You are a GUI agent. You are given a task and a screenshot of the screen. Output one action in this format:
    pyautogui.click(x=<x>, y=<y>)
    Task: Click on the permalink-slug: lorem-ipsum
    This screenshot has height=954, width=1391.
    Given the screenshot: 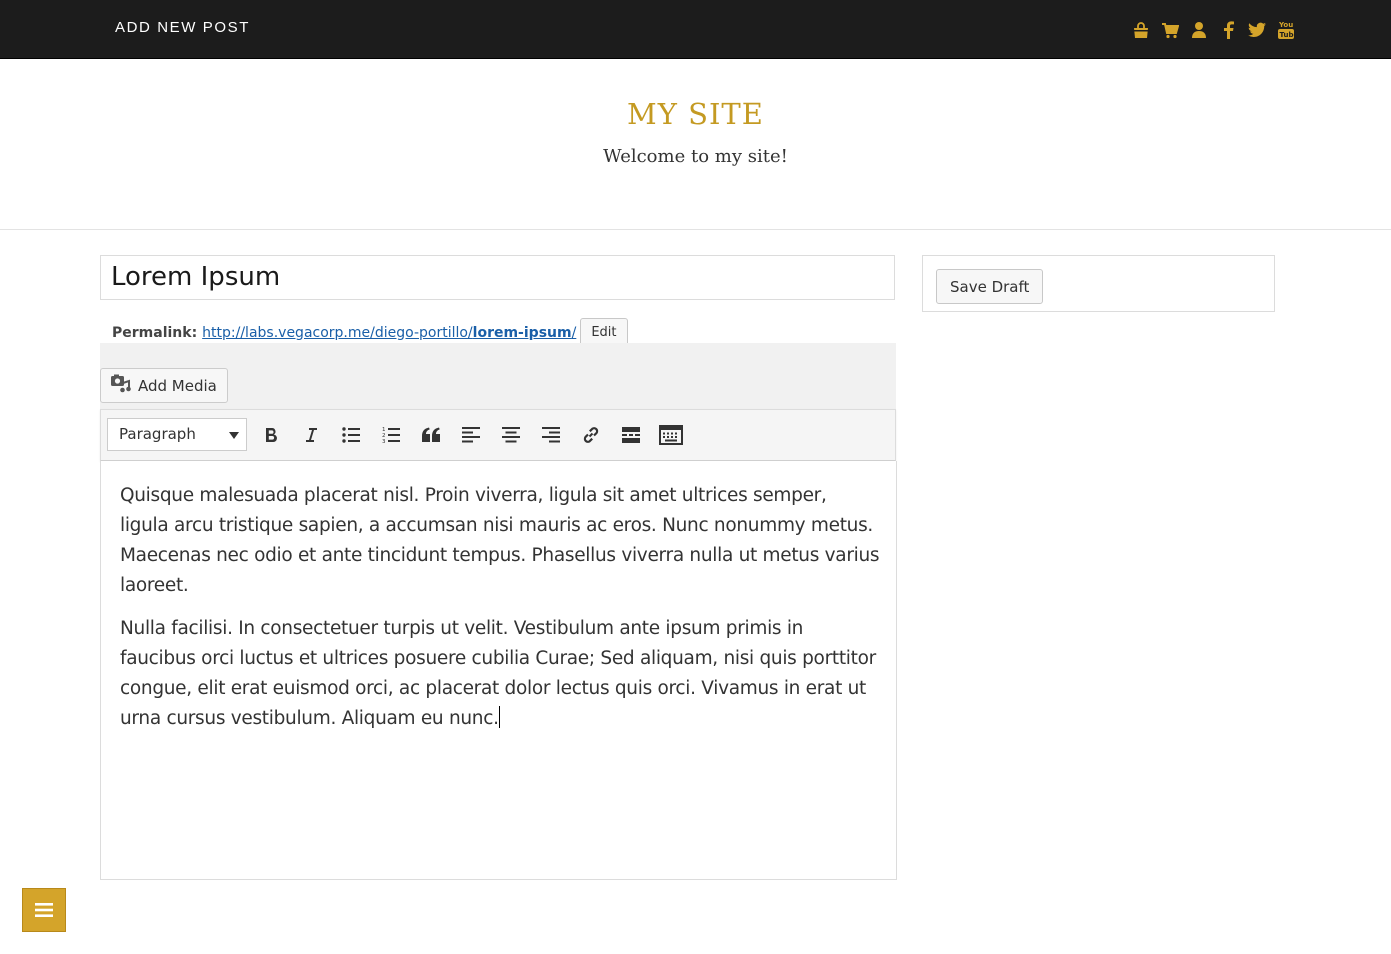 What is the action you would take?
    pyautogui.click(x=522, y=332)
    